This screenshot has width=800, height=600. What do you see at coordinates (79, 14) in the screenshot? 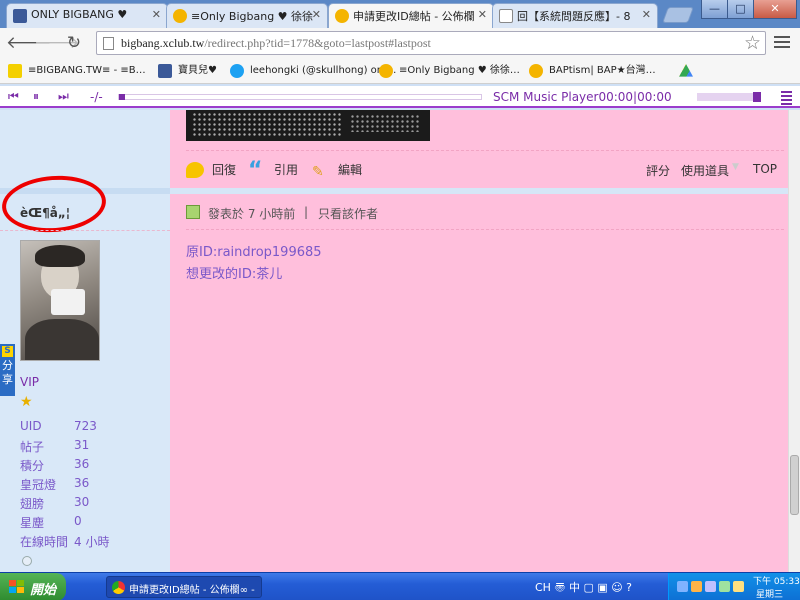
I see `tab-title: ONLY BIGBANG ♥` at bounding box center [79, 14].